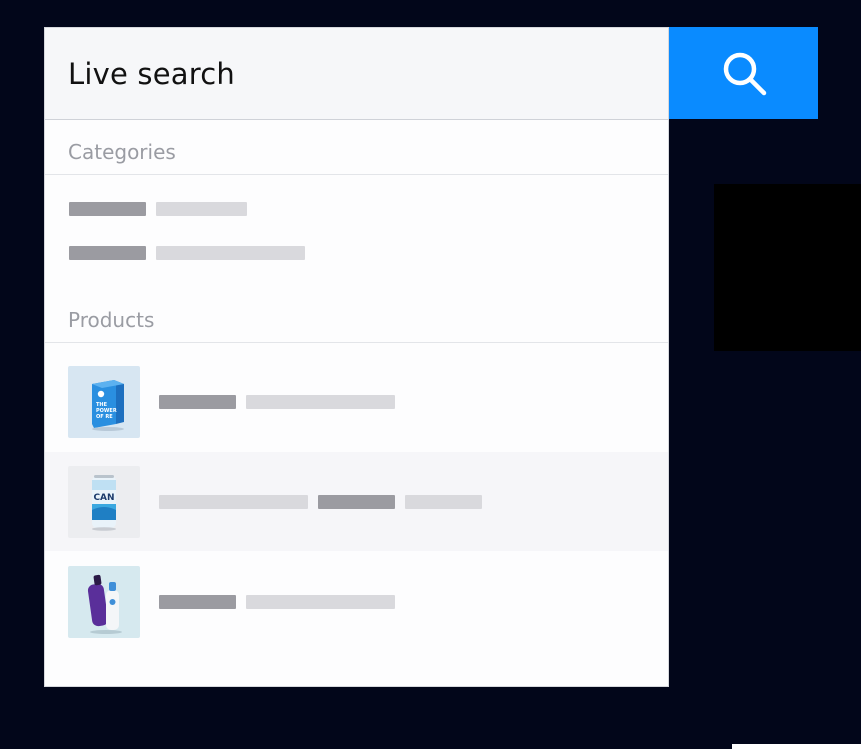 The width and height of the screenshot is (861, 749). I want to click on search-icon, so click(744, 74).